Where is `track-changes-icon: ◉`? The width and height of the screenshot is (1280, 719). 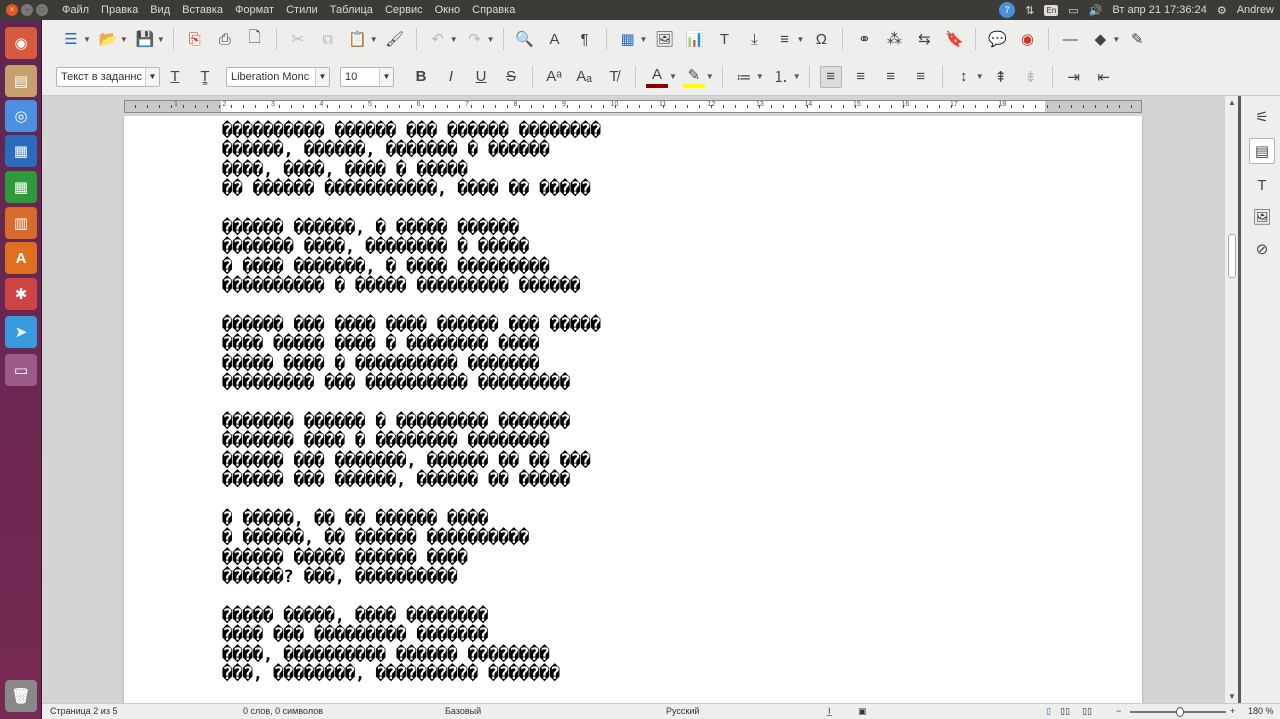
track-changes-icon: ◉ is located at coordinates (1027, 39).